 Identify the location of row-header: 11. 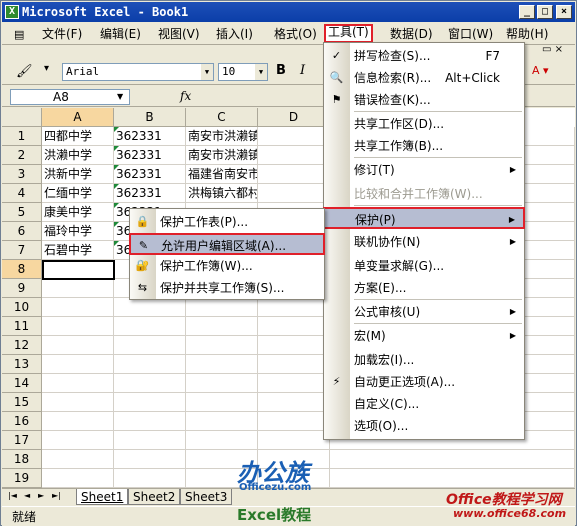
(22, 326).